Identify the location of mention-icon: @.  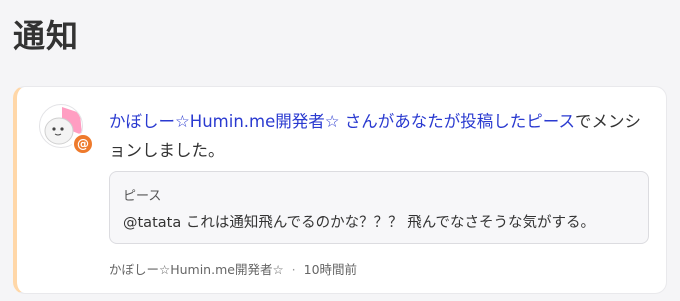
(83, 144).